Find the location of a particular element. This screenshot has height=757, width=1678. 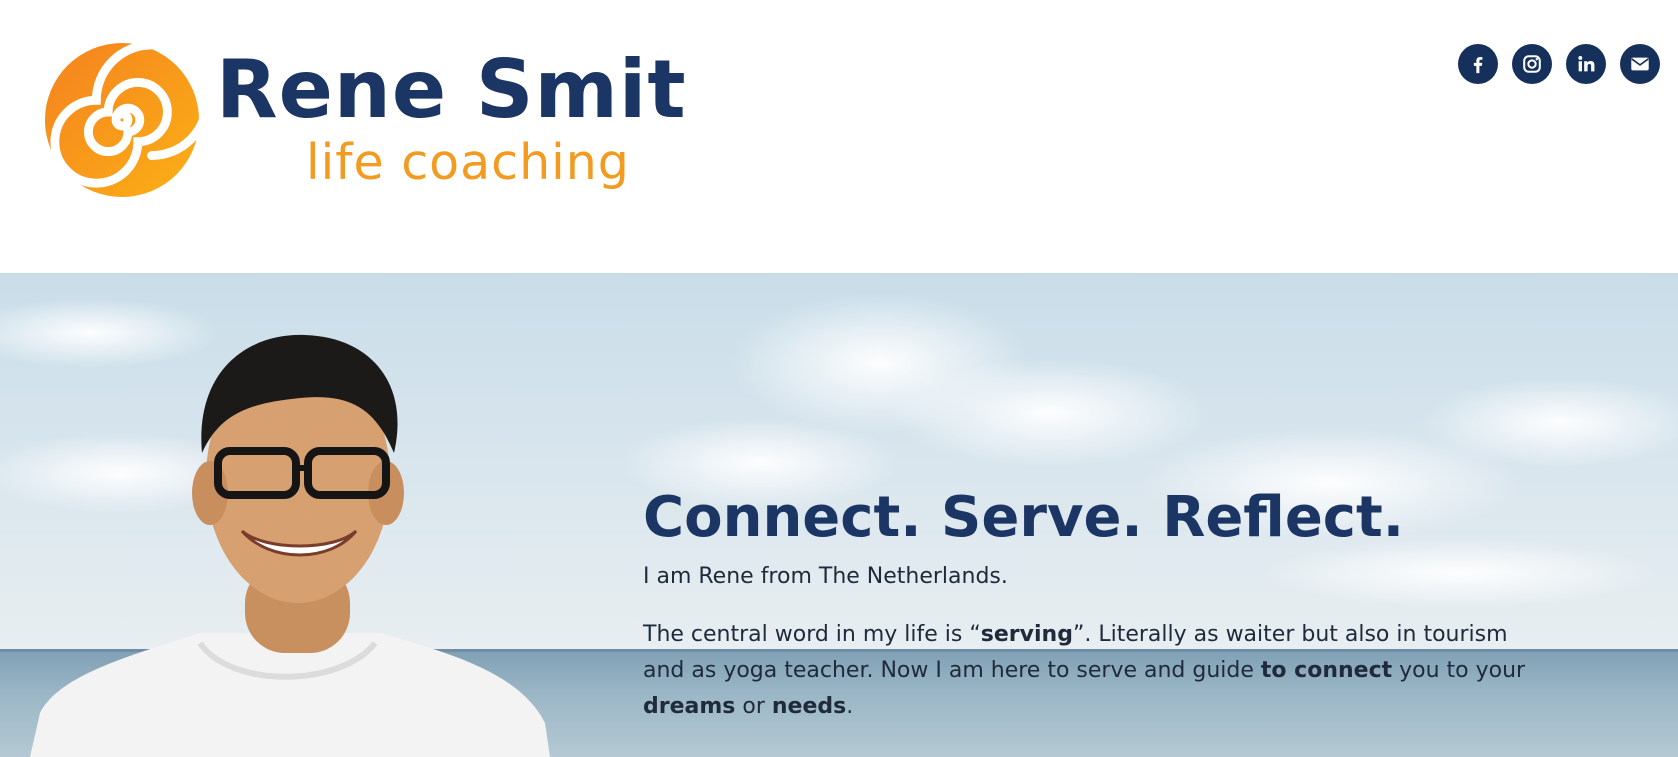

logo-tagline: life coaching is located at coordinates (468, 162).